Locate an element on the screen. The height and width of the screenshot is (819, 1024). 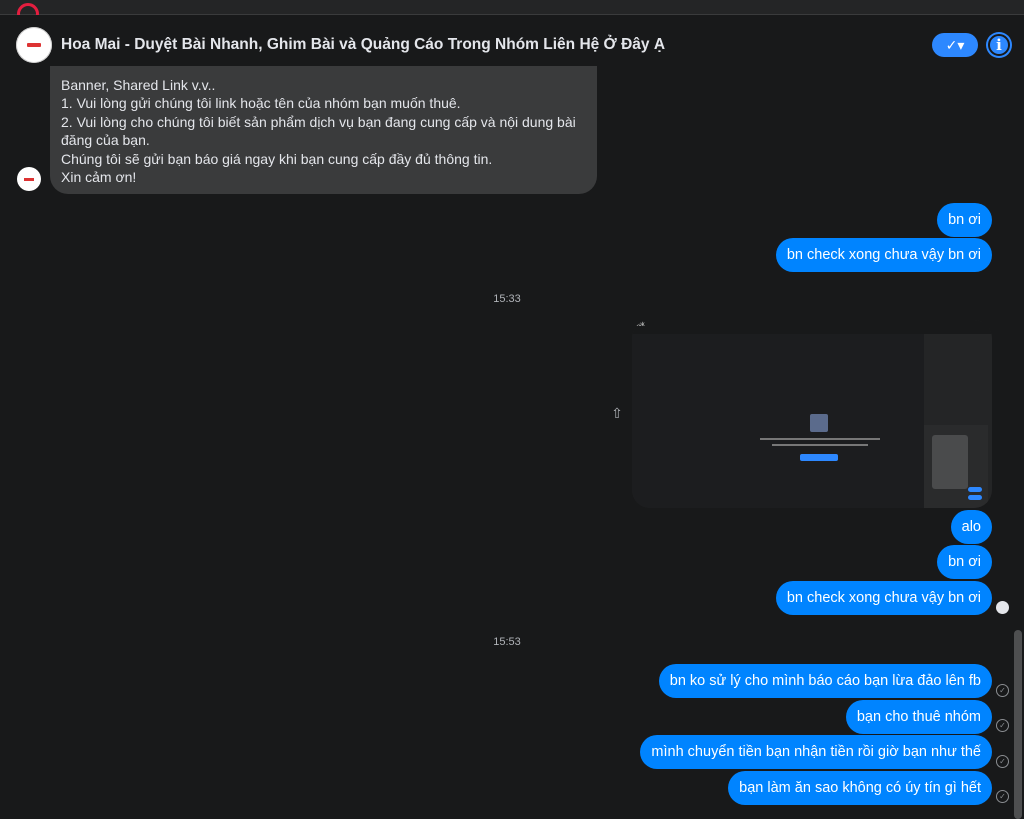
message-line: Banner, Shared Link v.v.. is located at coordinates (138, 85).